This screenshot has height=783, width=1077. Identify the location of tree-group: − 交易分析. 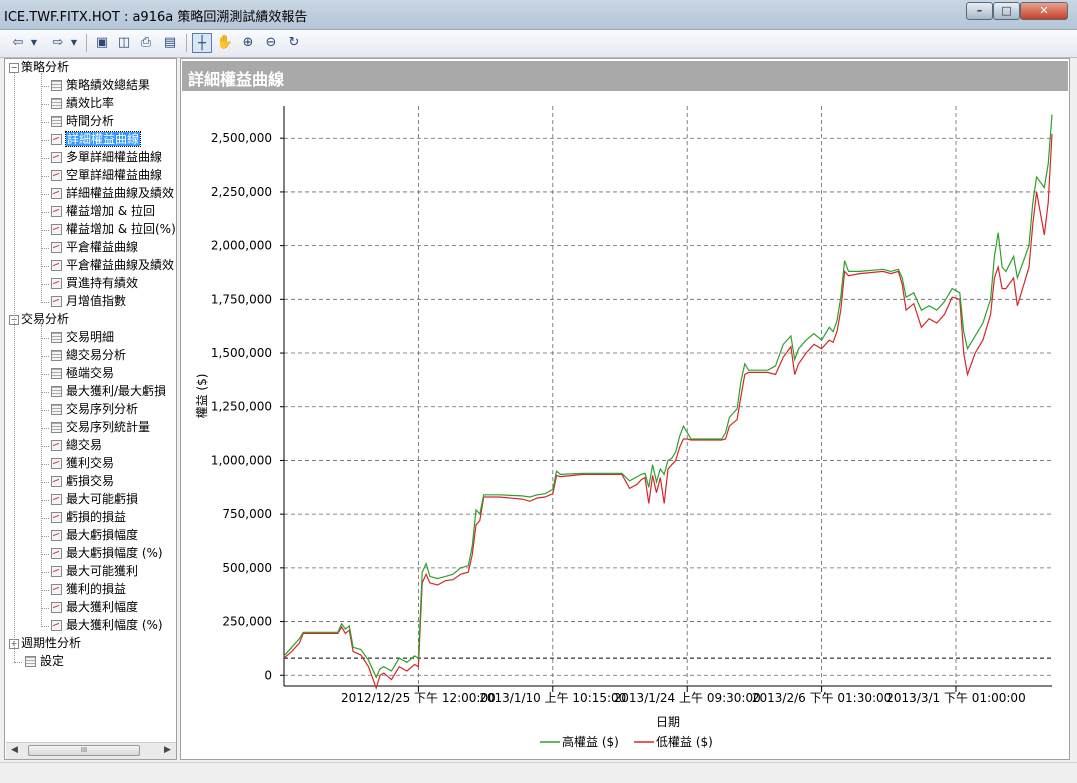
(39, 319).